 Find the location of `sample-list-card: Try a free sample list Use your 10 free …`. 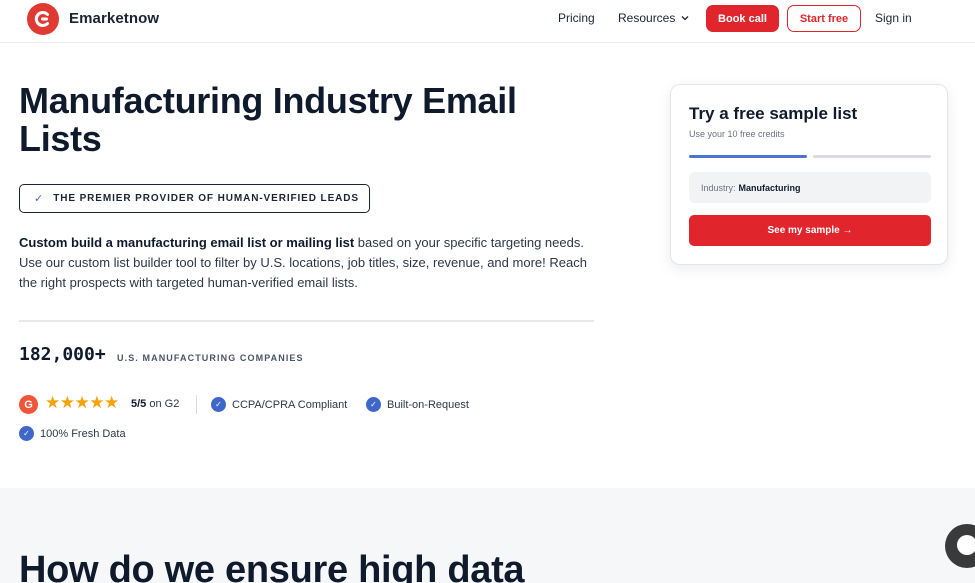

sample-list-card: Try a free sample list Use your 10 free … is located at coordinates (809, 174).